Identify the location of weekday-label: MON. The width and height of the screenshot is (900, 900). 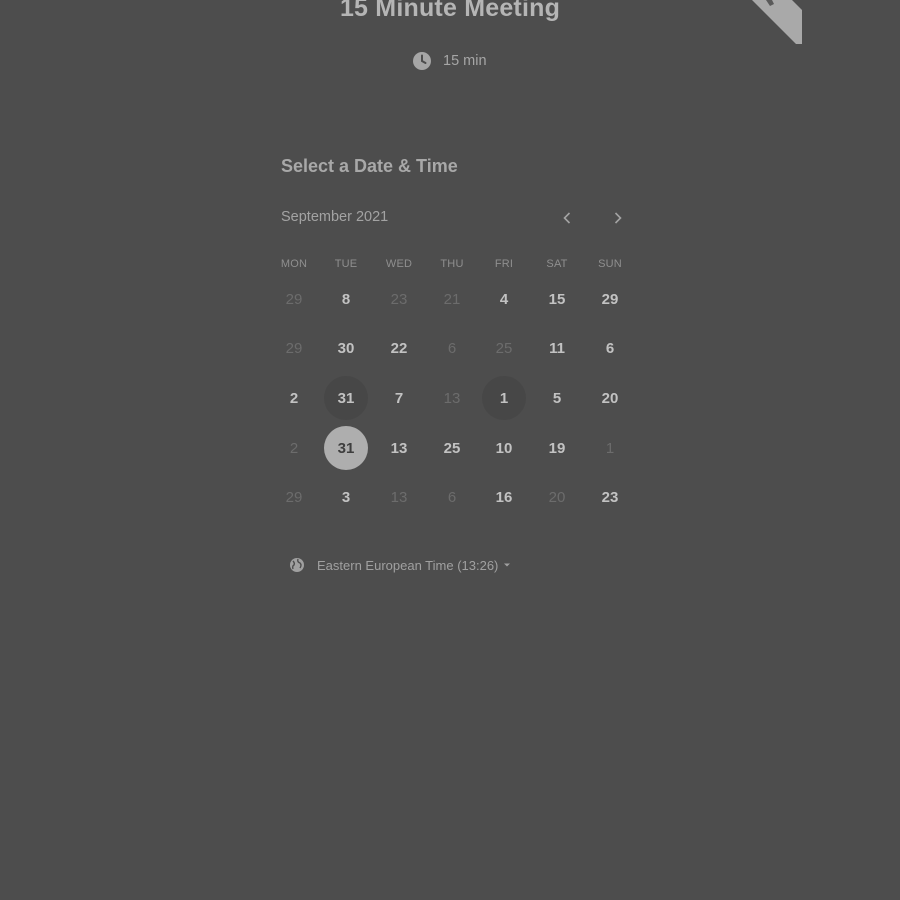
(294, 264).